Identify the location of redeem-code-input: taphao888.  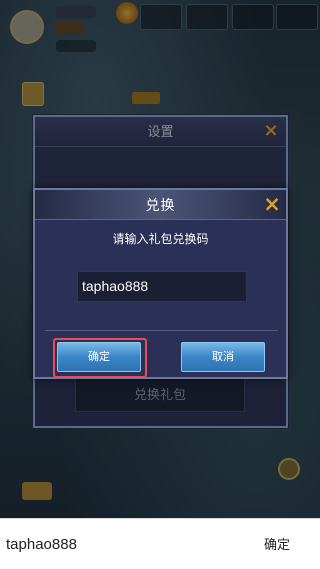
(162, 286).